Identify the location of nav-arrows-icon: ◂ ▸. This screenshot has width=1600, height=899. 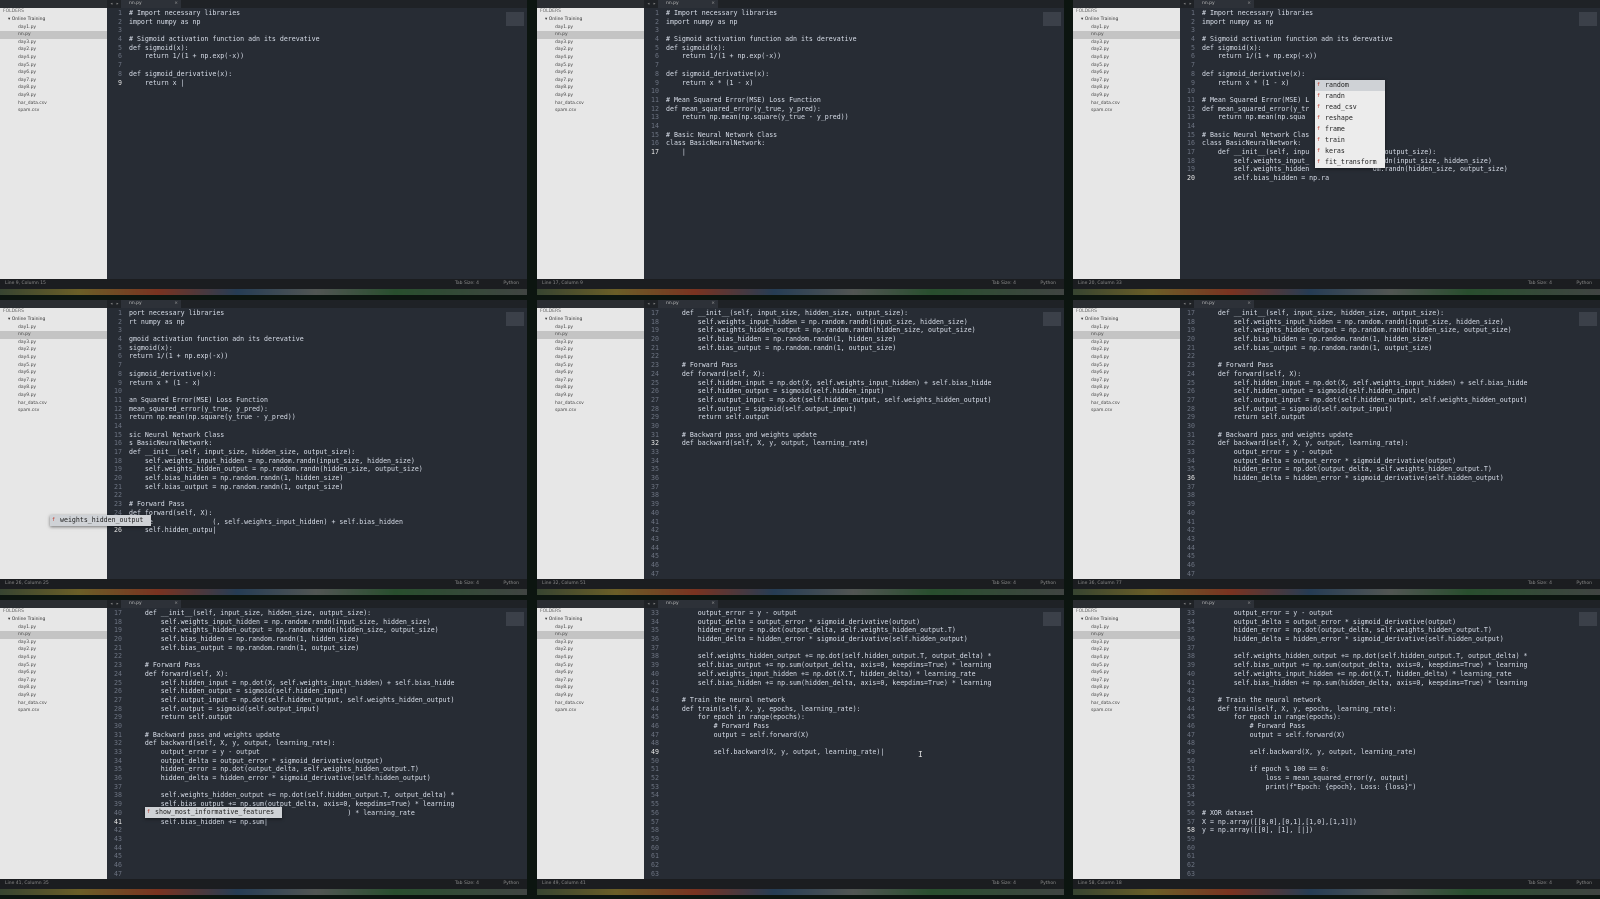
(114, 604).